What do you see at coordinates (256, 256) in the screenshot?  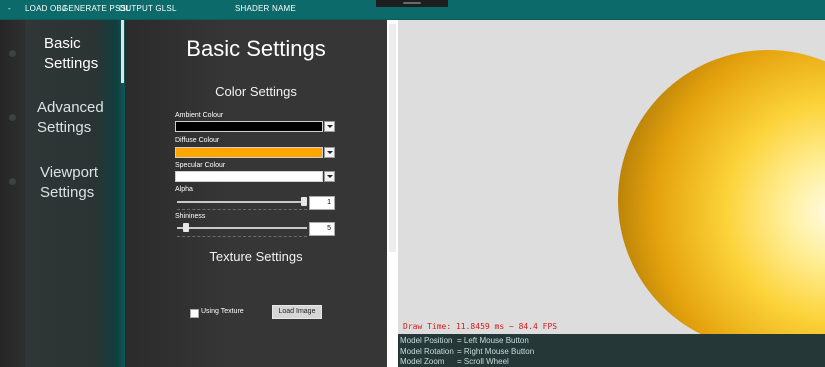 I see `texture-settings-heading: Texture Settings` at bounding box center [256, 256].